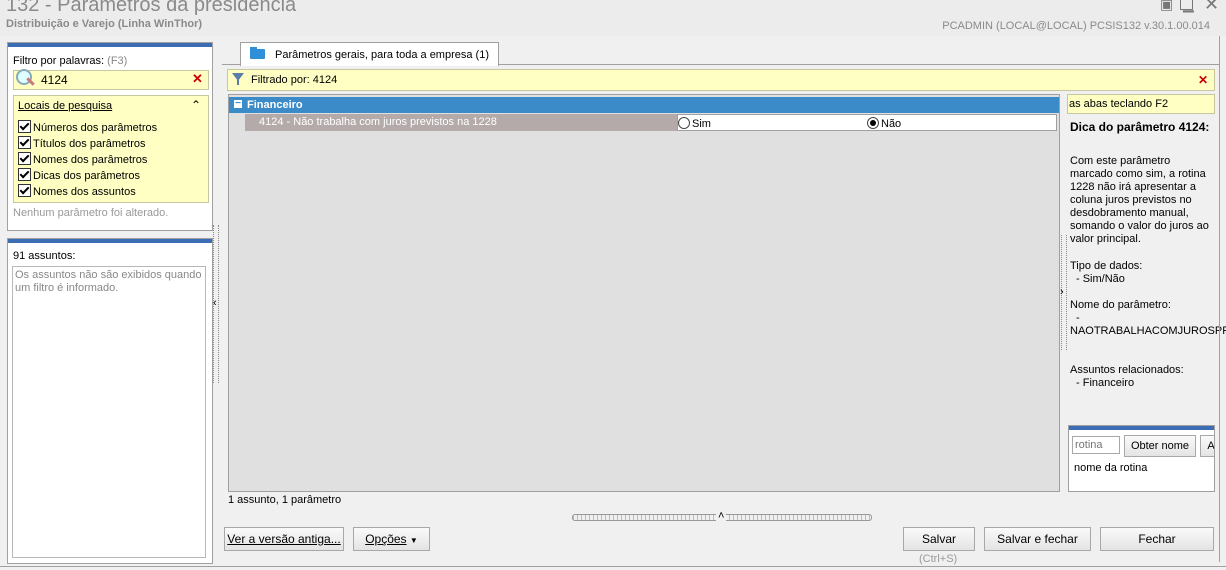  Describe the element at coordinates (1078, 318) in the screenshot. I see `tip-name-dash: -` at that location.